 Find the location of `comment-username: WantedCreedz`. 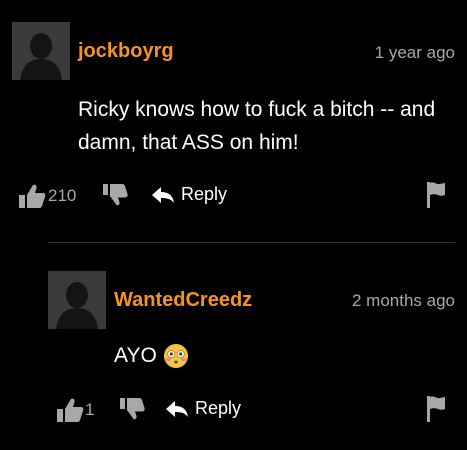

comment-username: WantedCreedz is located at coordinates (183, 300).